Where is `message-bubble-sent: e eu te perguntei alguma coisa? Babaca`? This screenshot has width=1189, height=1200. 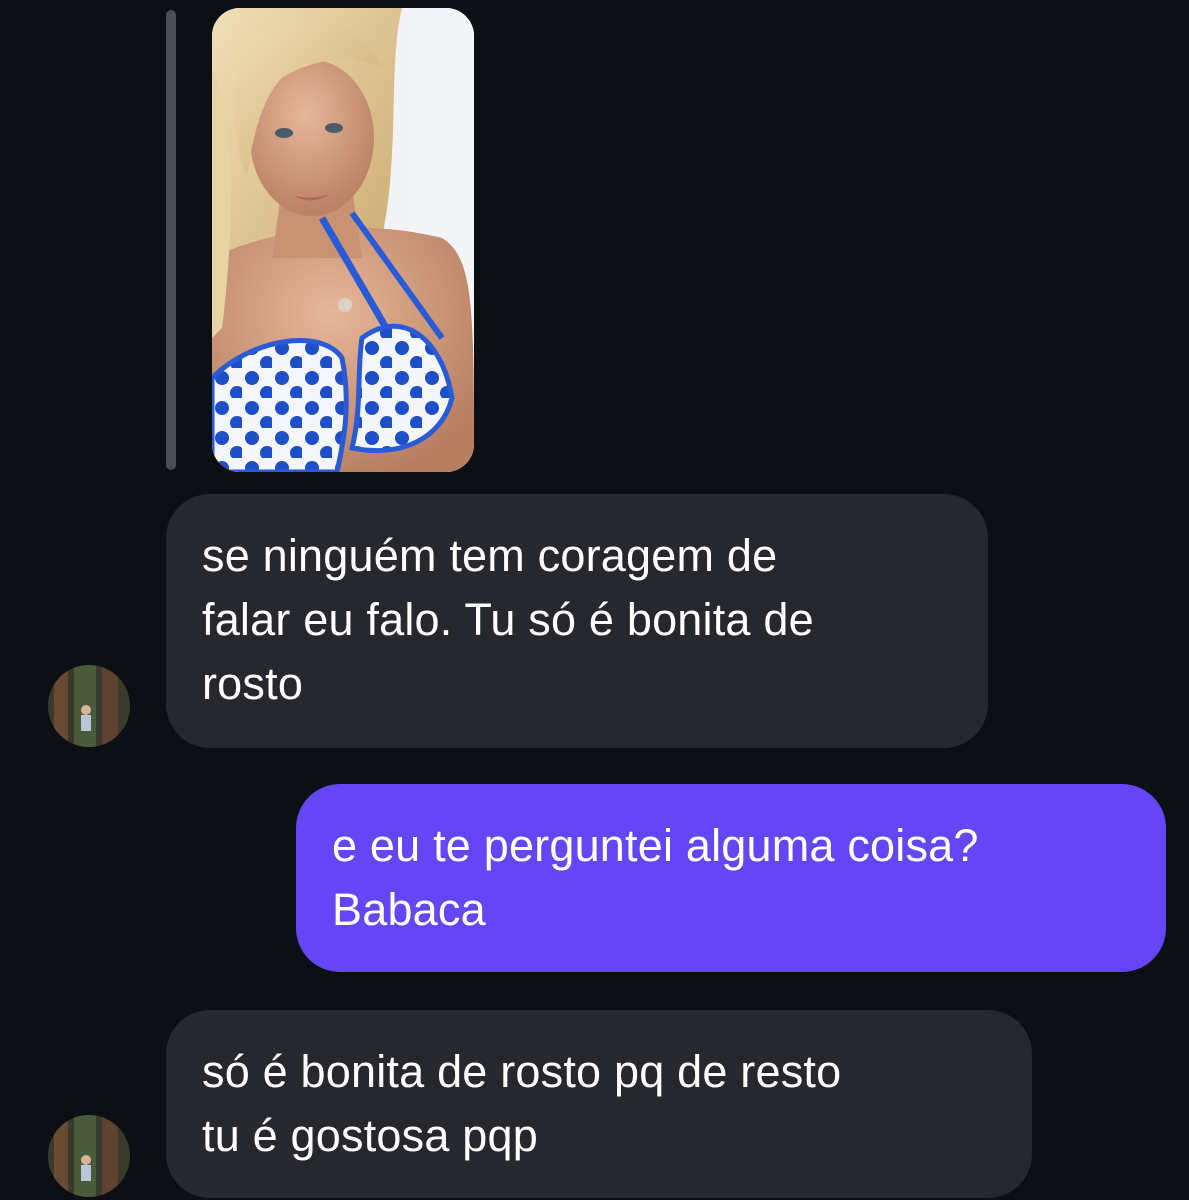 message-bubble-sent: e eu te perguntei alguma coisa? Babaca is located at coordinates (731, 878).